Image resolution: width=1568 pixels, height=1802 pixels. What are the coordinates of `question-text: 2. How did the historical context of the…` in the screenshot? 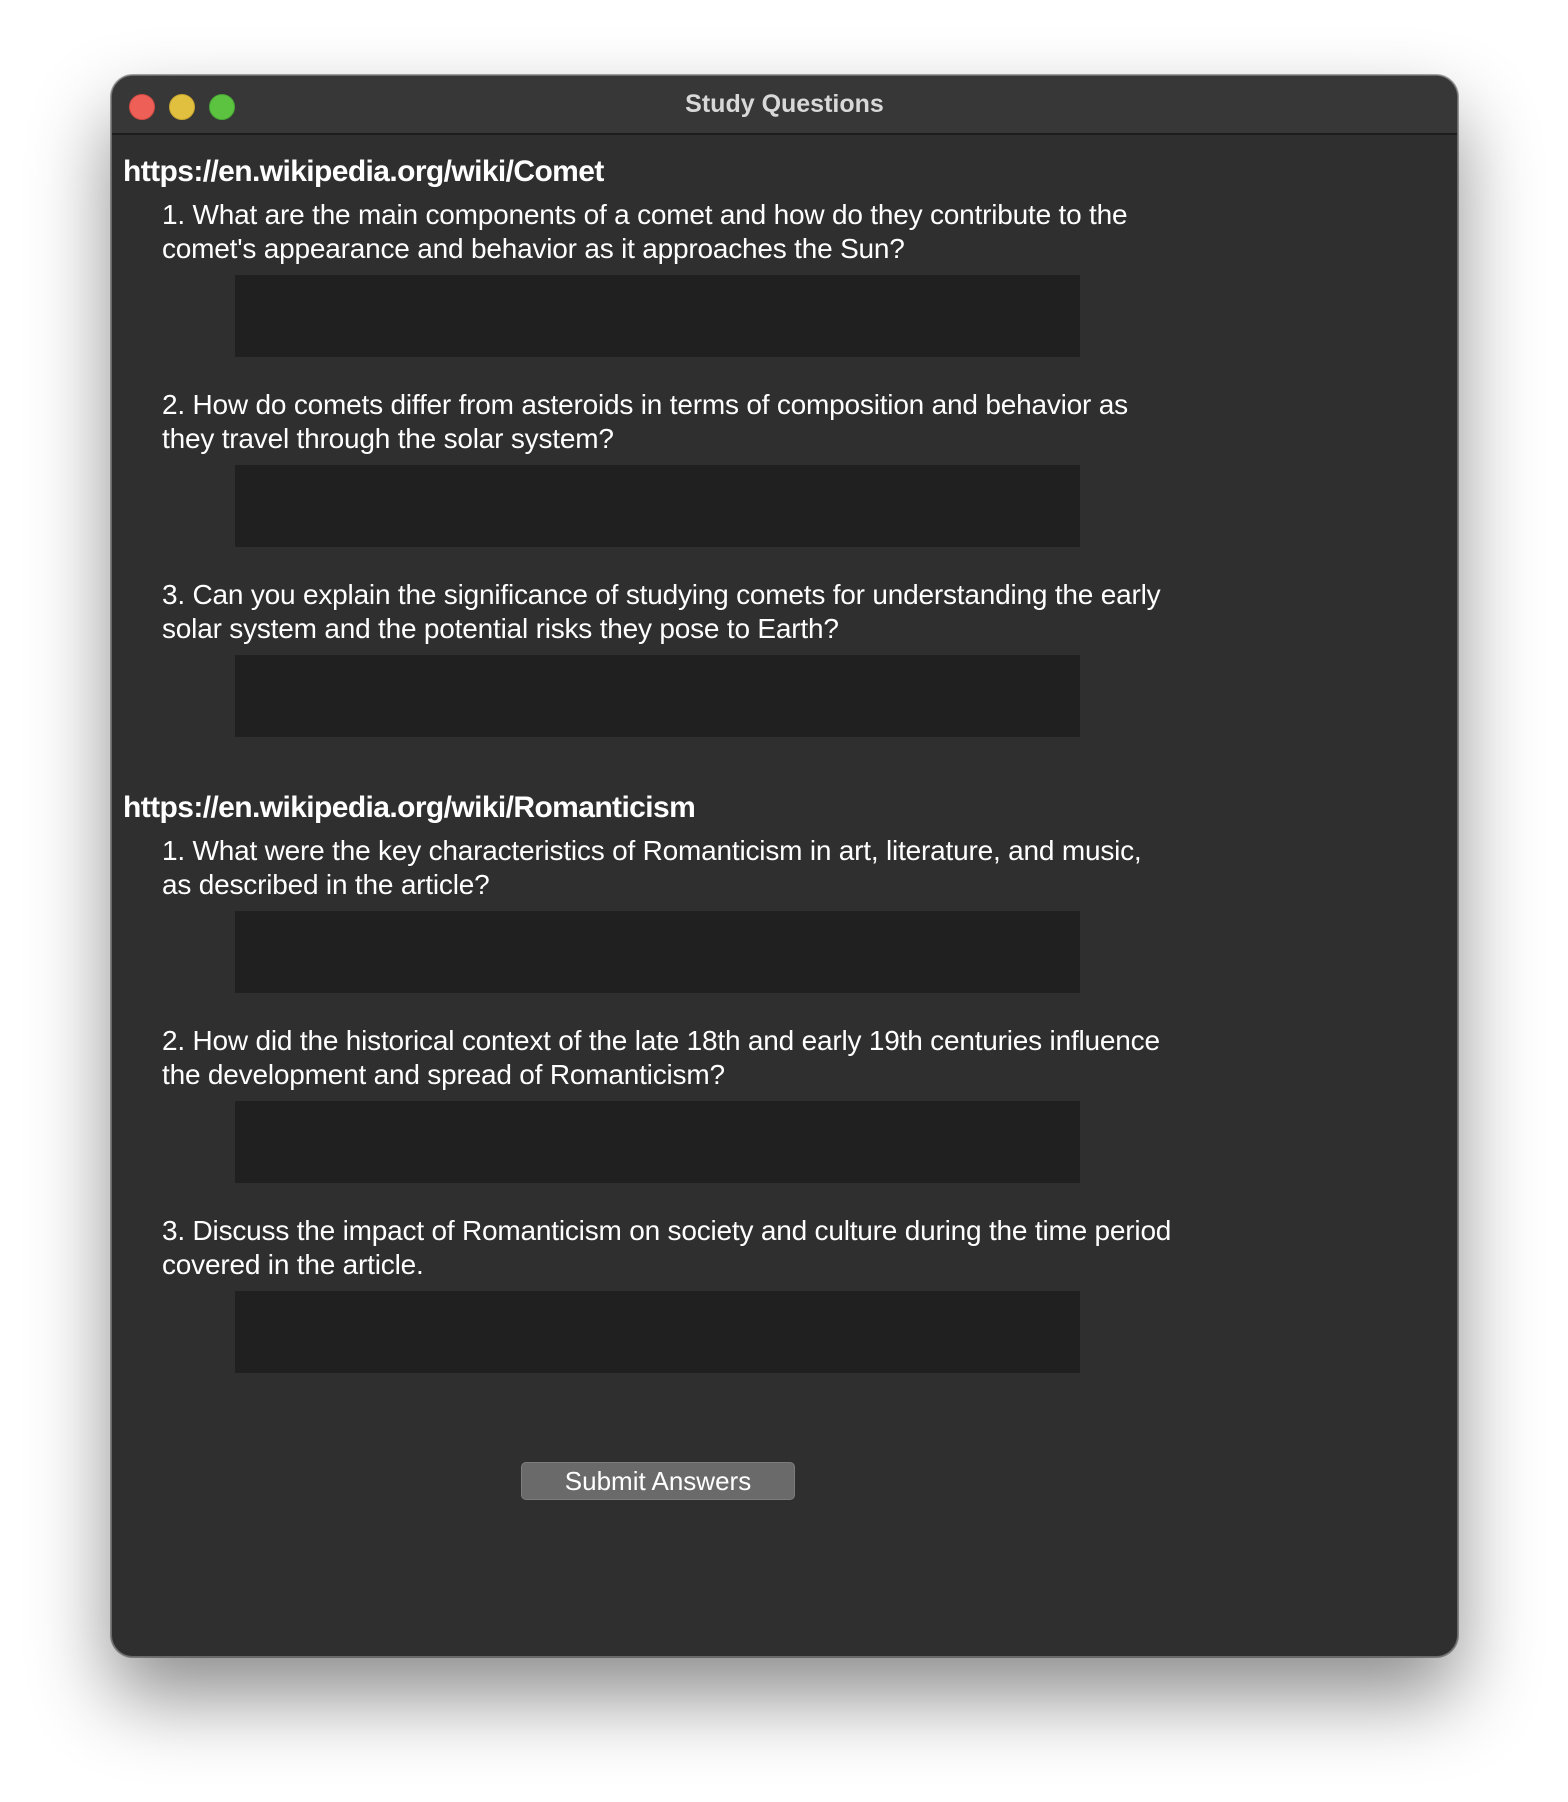 It's located at (661, 1057).